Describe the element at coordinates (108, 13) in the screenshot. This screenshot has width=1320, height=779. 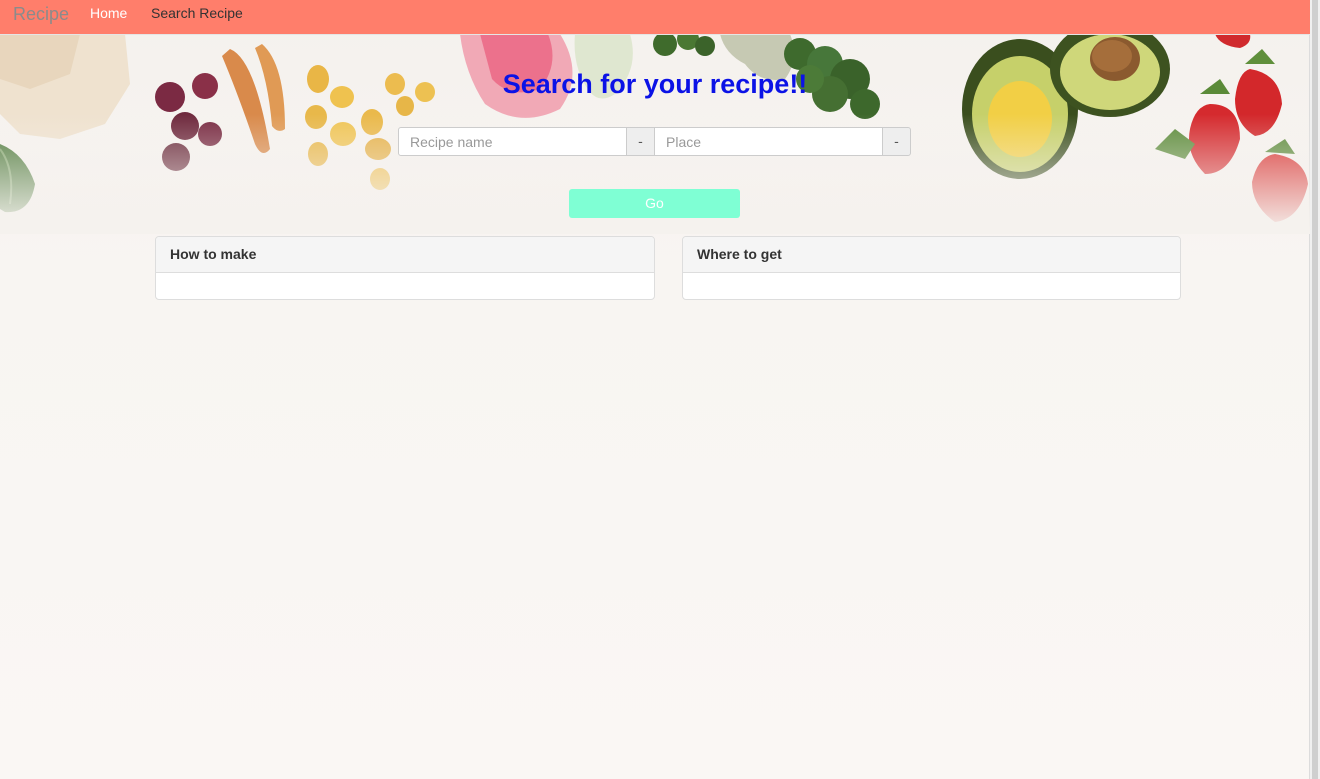
I see `nav-home-link: Home` at that location.